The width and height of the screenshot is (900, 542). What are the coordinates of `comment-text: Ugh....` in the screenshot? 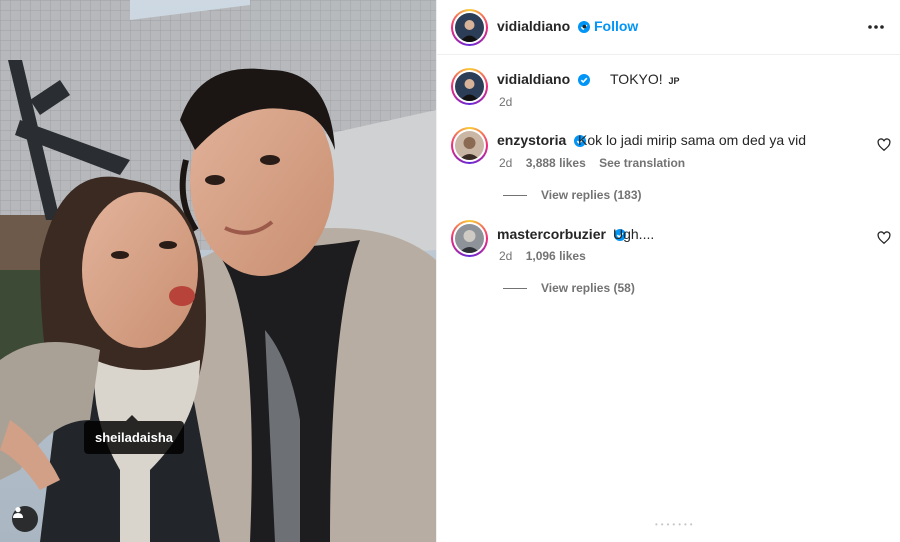 It's located at (634, 234).